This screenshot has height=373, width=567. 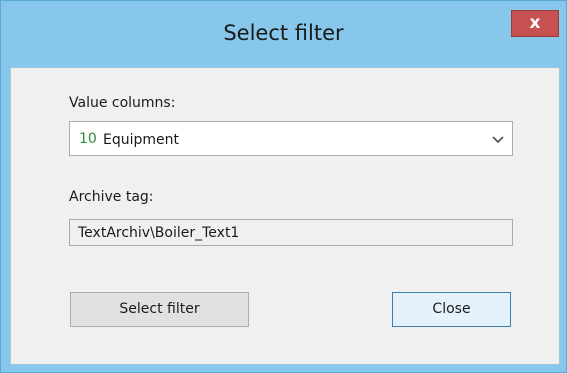 I want to click on value-columns-dropdown: 10 Equipment, so click(x=291, y=138).